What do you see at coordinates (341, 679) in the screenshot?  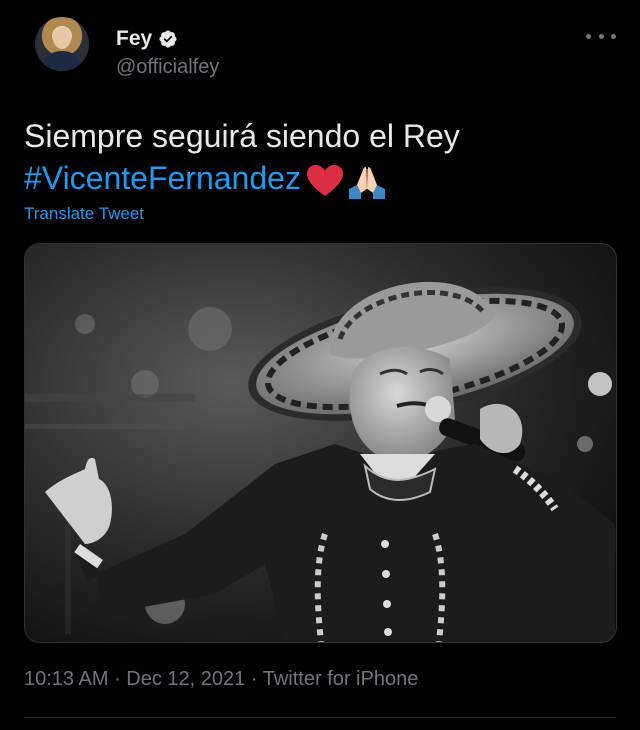 I see `tweet-source: Twitter for iPhone` at bounding box center [341, 679].